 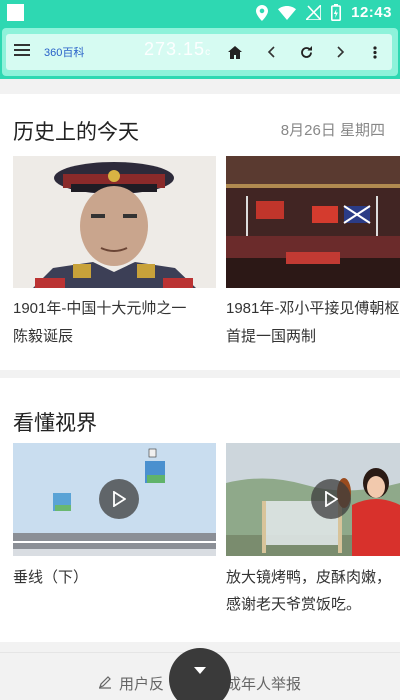 What do you see at coordinates (314, 12) in the screenshot?
I see `no-signal-icon` at bounding box center [314, 12].